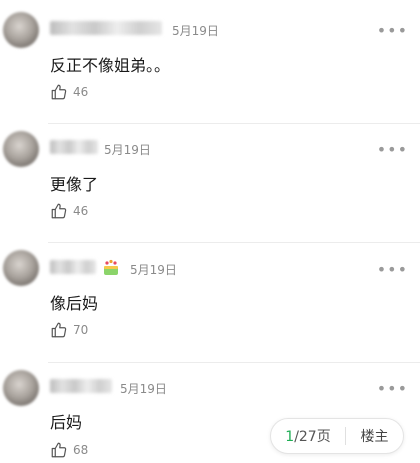 The width and height of the screenshot is (420, 463). Describe the element at coordinates (74, 303) in the screenshot. I see `comment-text: 像后妈` at that location.